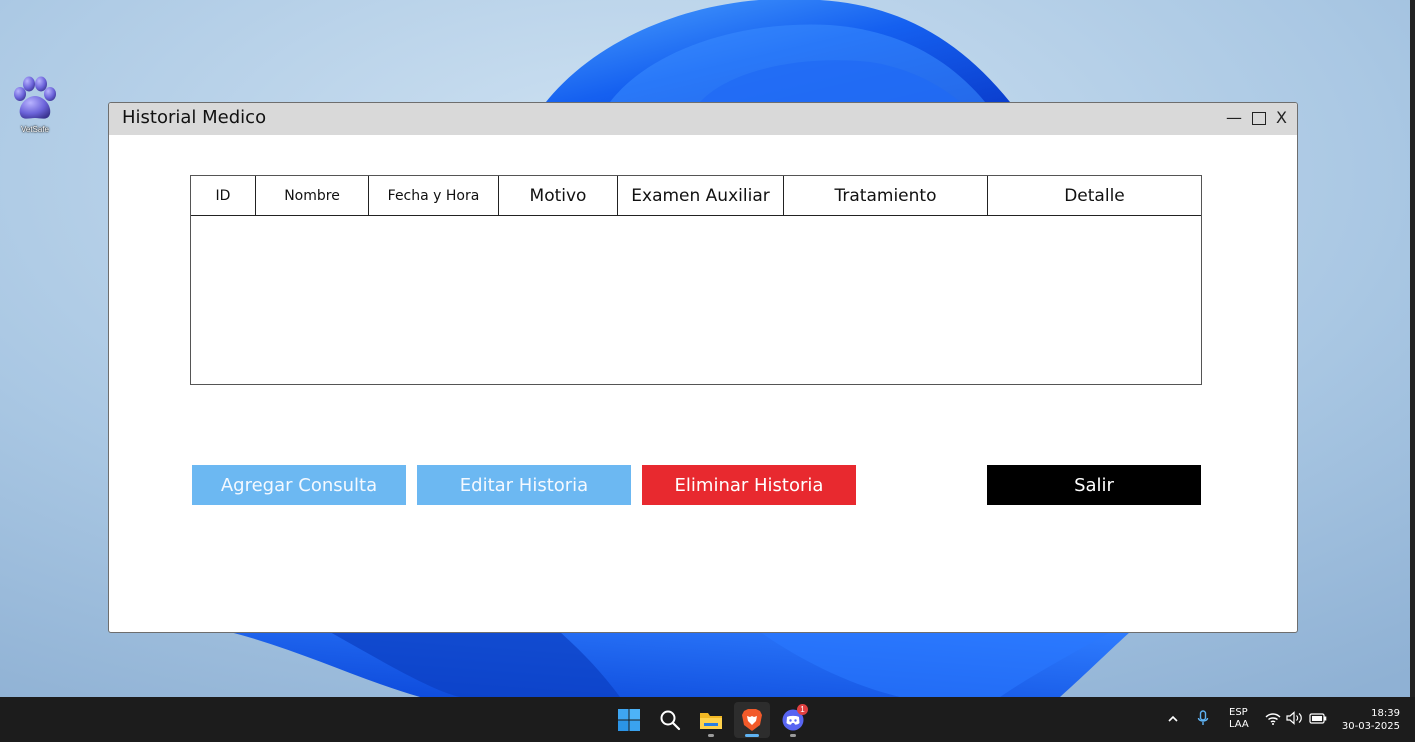  I want to click on column-header-examen-auxiliar: Examen Auxiliar, so click(701, 195).